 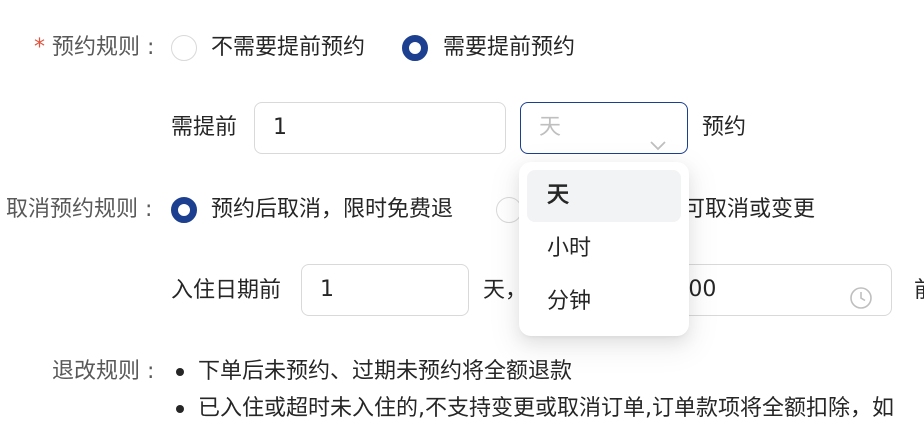 I want to click on unit-option-day: 天, so click(x=604, y=196).